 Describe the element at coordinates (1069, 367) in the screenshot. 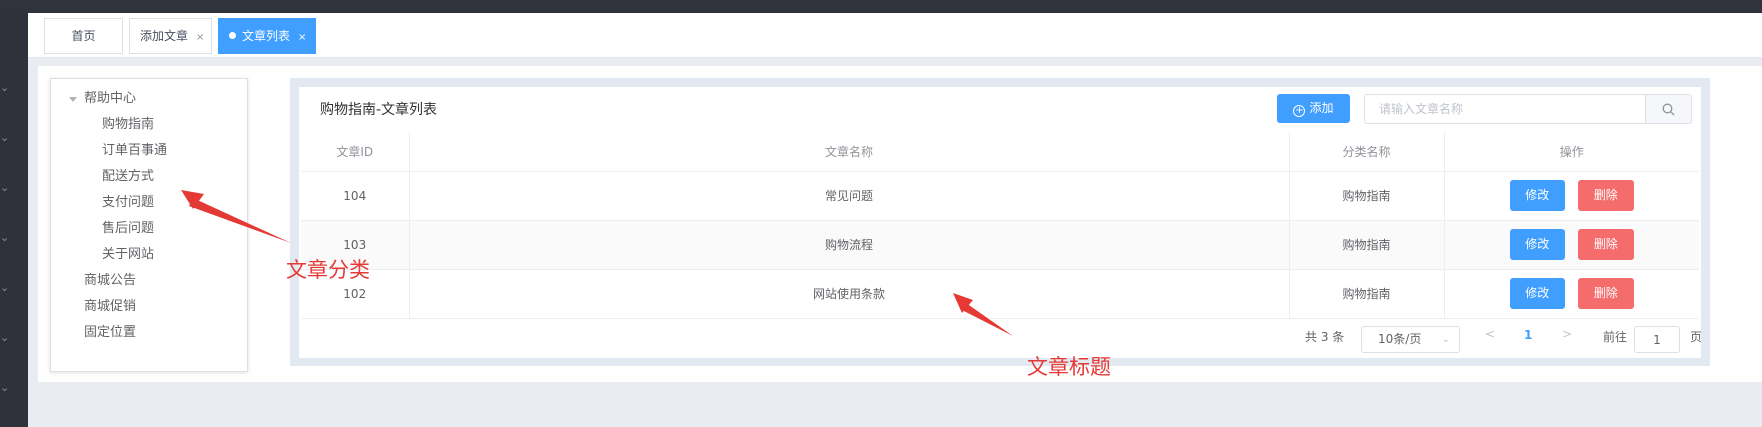

I see `annotation-title-label: 文章标题` at that location.